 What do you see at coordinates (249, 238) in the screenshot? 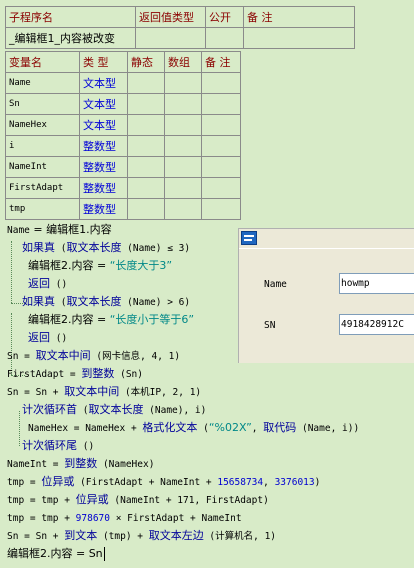
I see `app-icon` at bounding box center [249, 238].